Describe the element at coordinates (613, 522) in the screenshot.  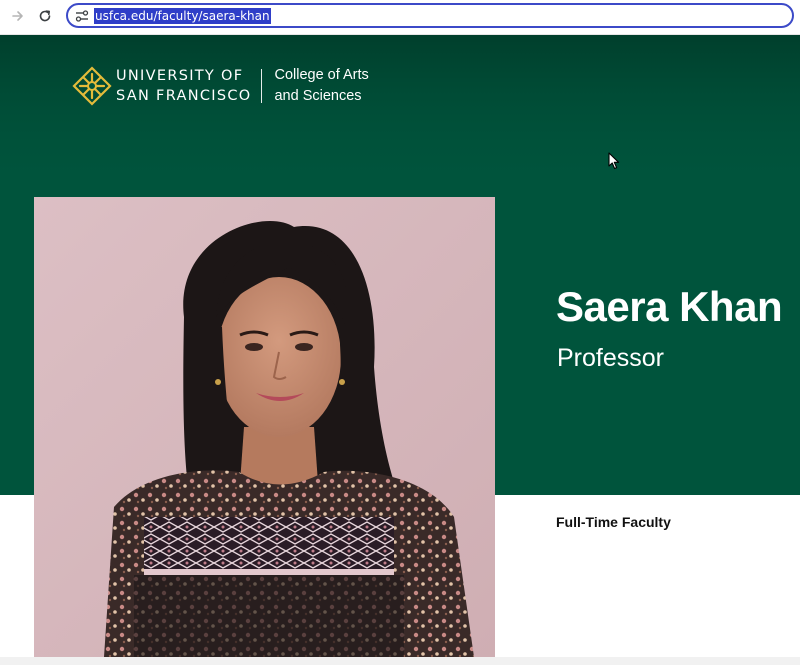
I see `faculty-category: Full-Time Faculty` at that location.